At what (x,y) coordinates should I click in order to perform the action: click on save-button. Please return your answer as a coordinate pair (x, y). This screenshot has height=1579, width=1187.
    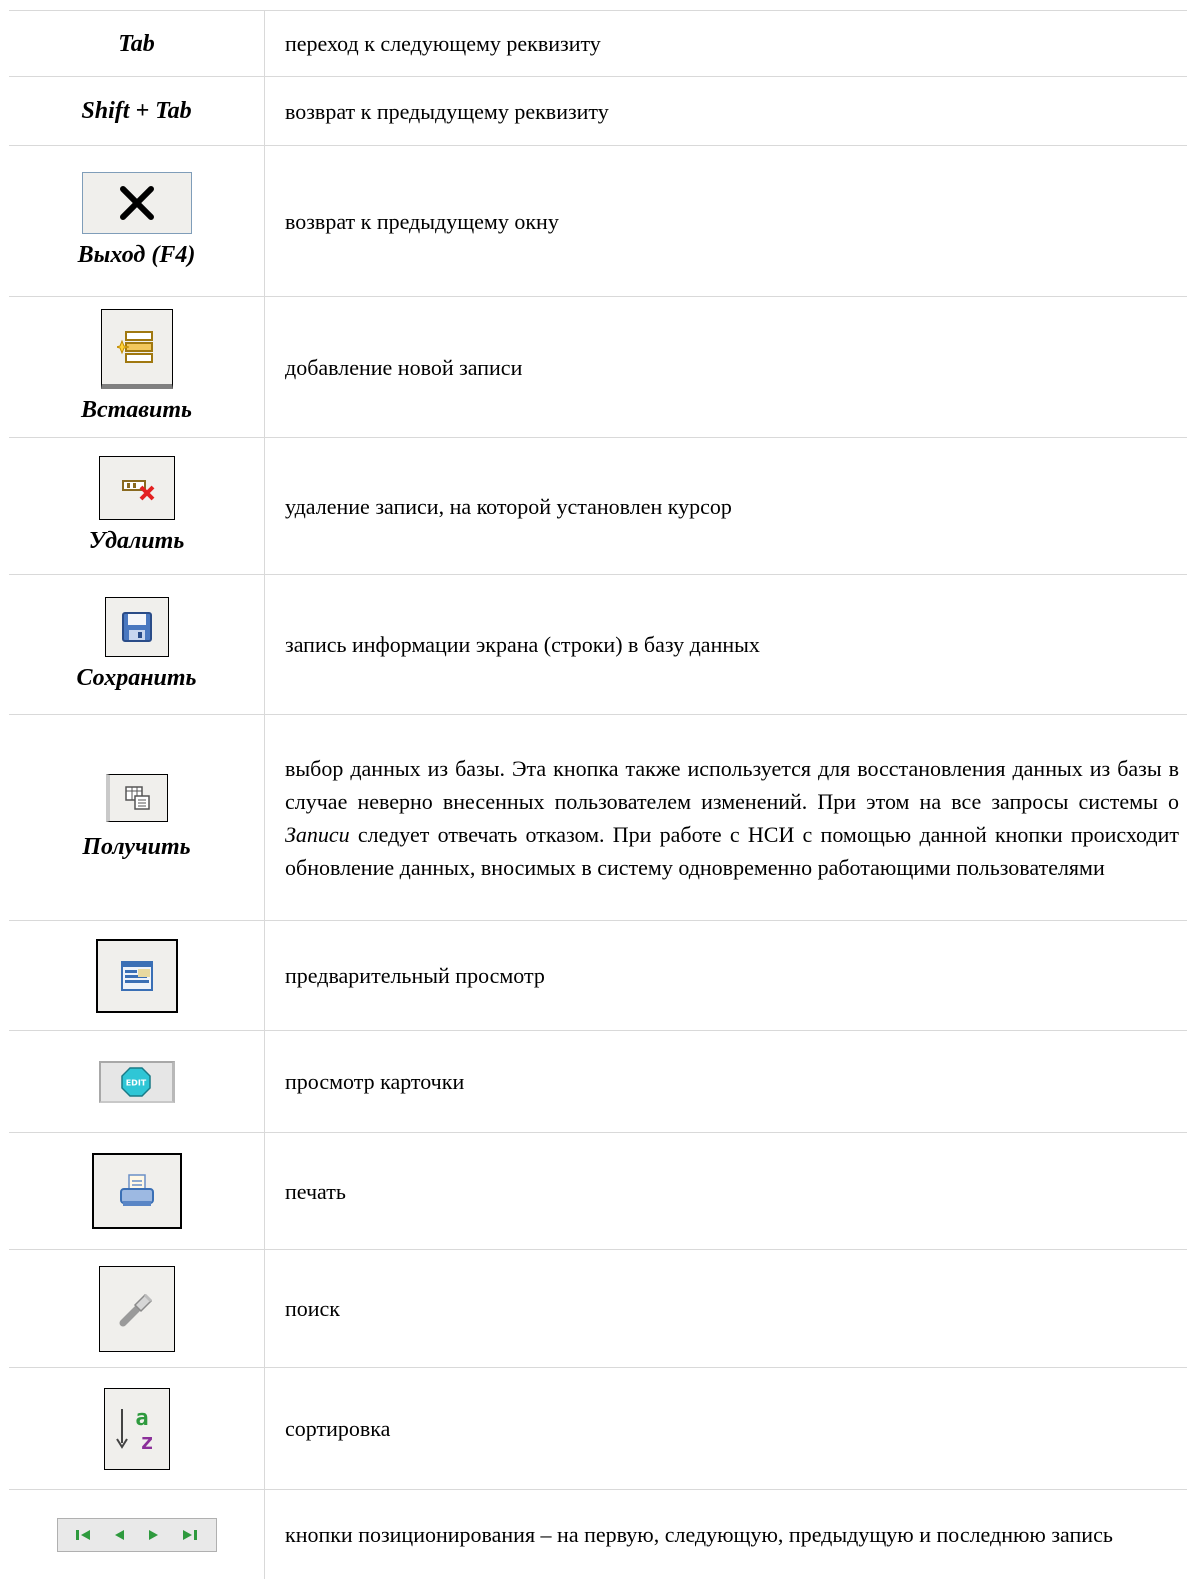
    Looking at the image, I should click on (136, 626).